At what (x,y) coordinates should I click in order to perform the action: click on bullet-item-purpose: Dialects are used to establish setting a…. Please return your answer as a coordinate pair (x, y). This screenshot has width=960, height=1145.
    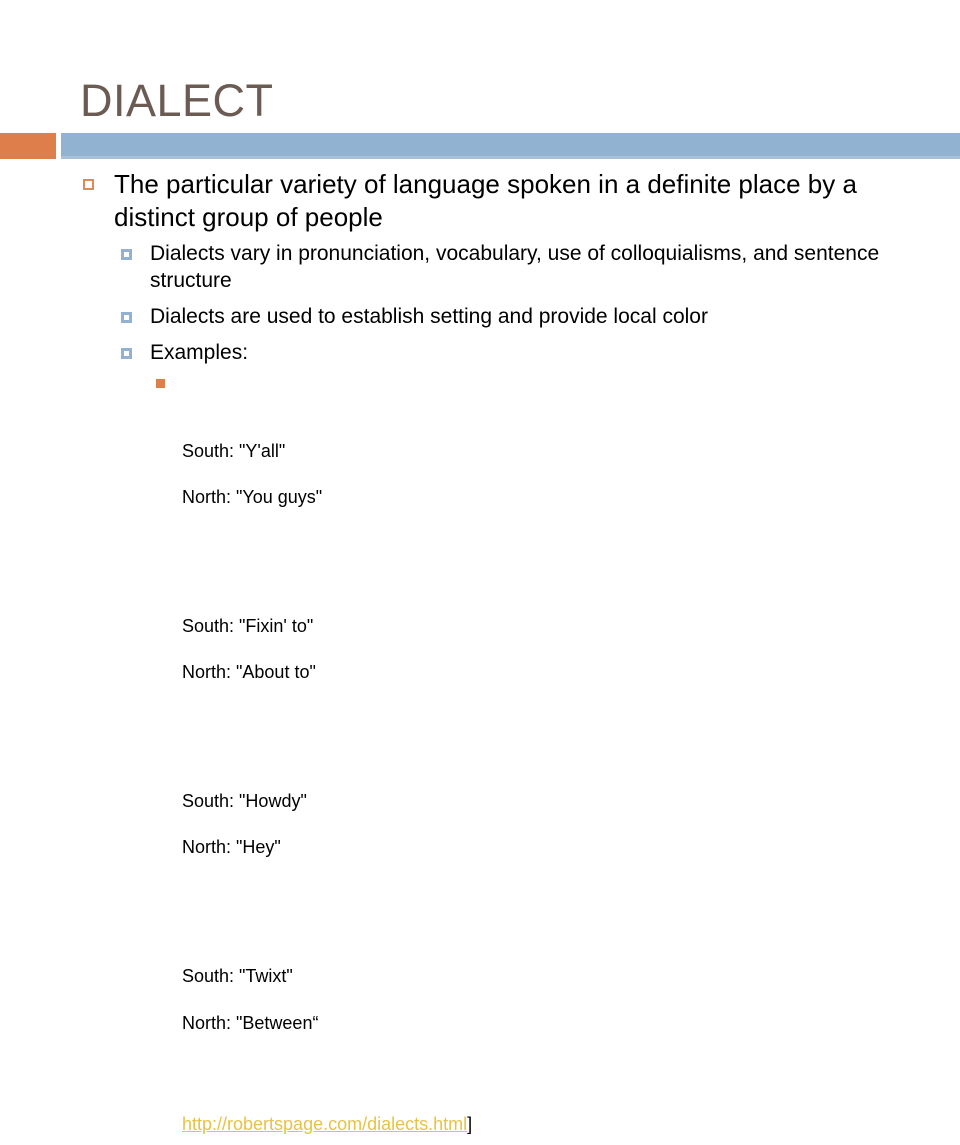
    Looking at the image, I should click on (526, 316).